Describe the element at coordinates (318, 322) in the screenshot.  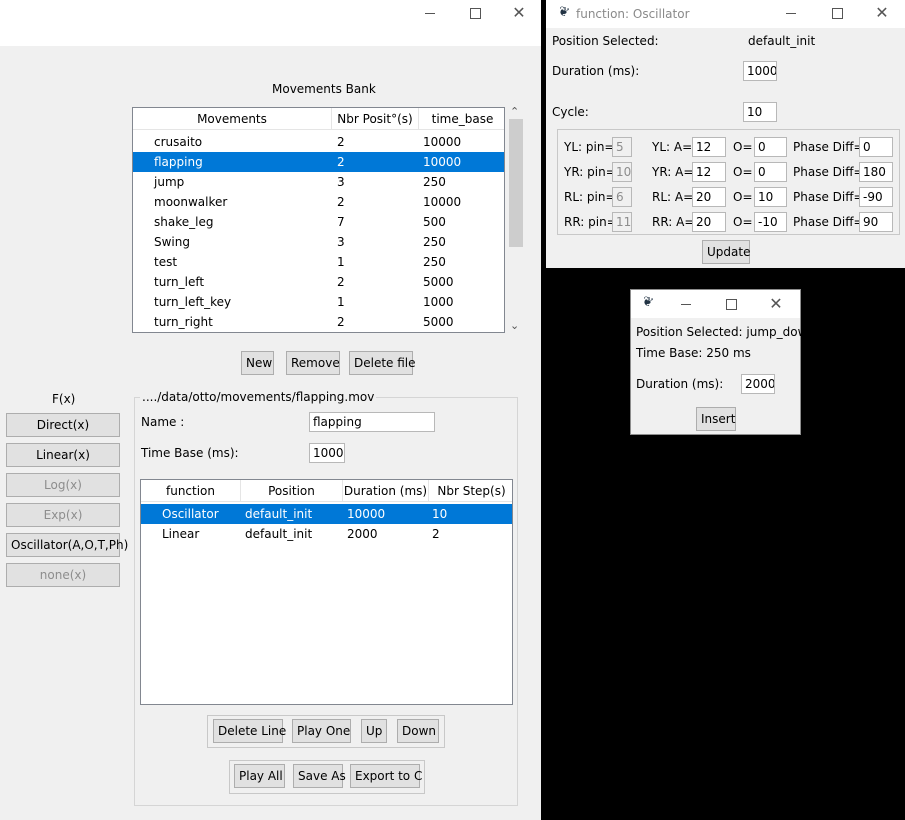
I see `table-row: turn_right 2 5000` at that location.